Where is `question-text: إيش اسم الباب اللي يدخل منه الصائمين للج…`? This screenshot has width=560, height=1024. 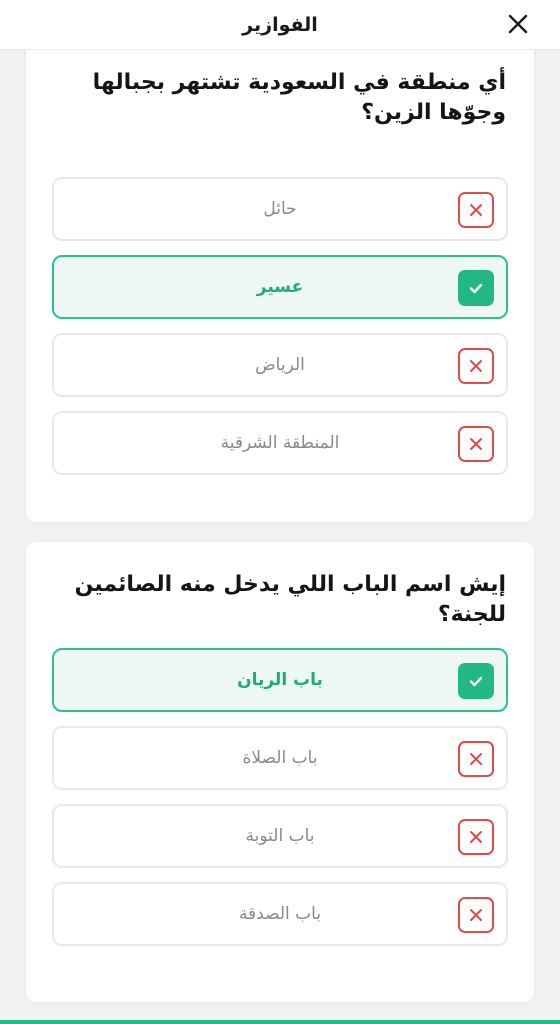 question-text: إيش اسم الباب اللي يدخل منه الصائمين للج… is located at coordinates (290, 599).